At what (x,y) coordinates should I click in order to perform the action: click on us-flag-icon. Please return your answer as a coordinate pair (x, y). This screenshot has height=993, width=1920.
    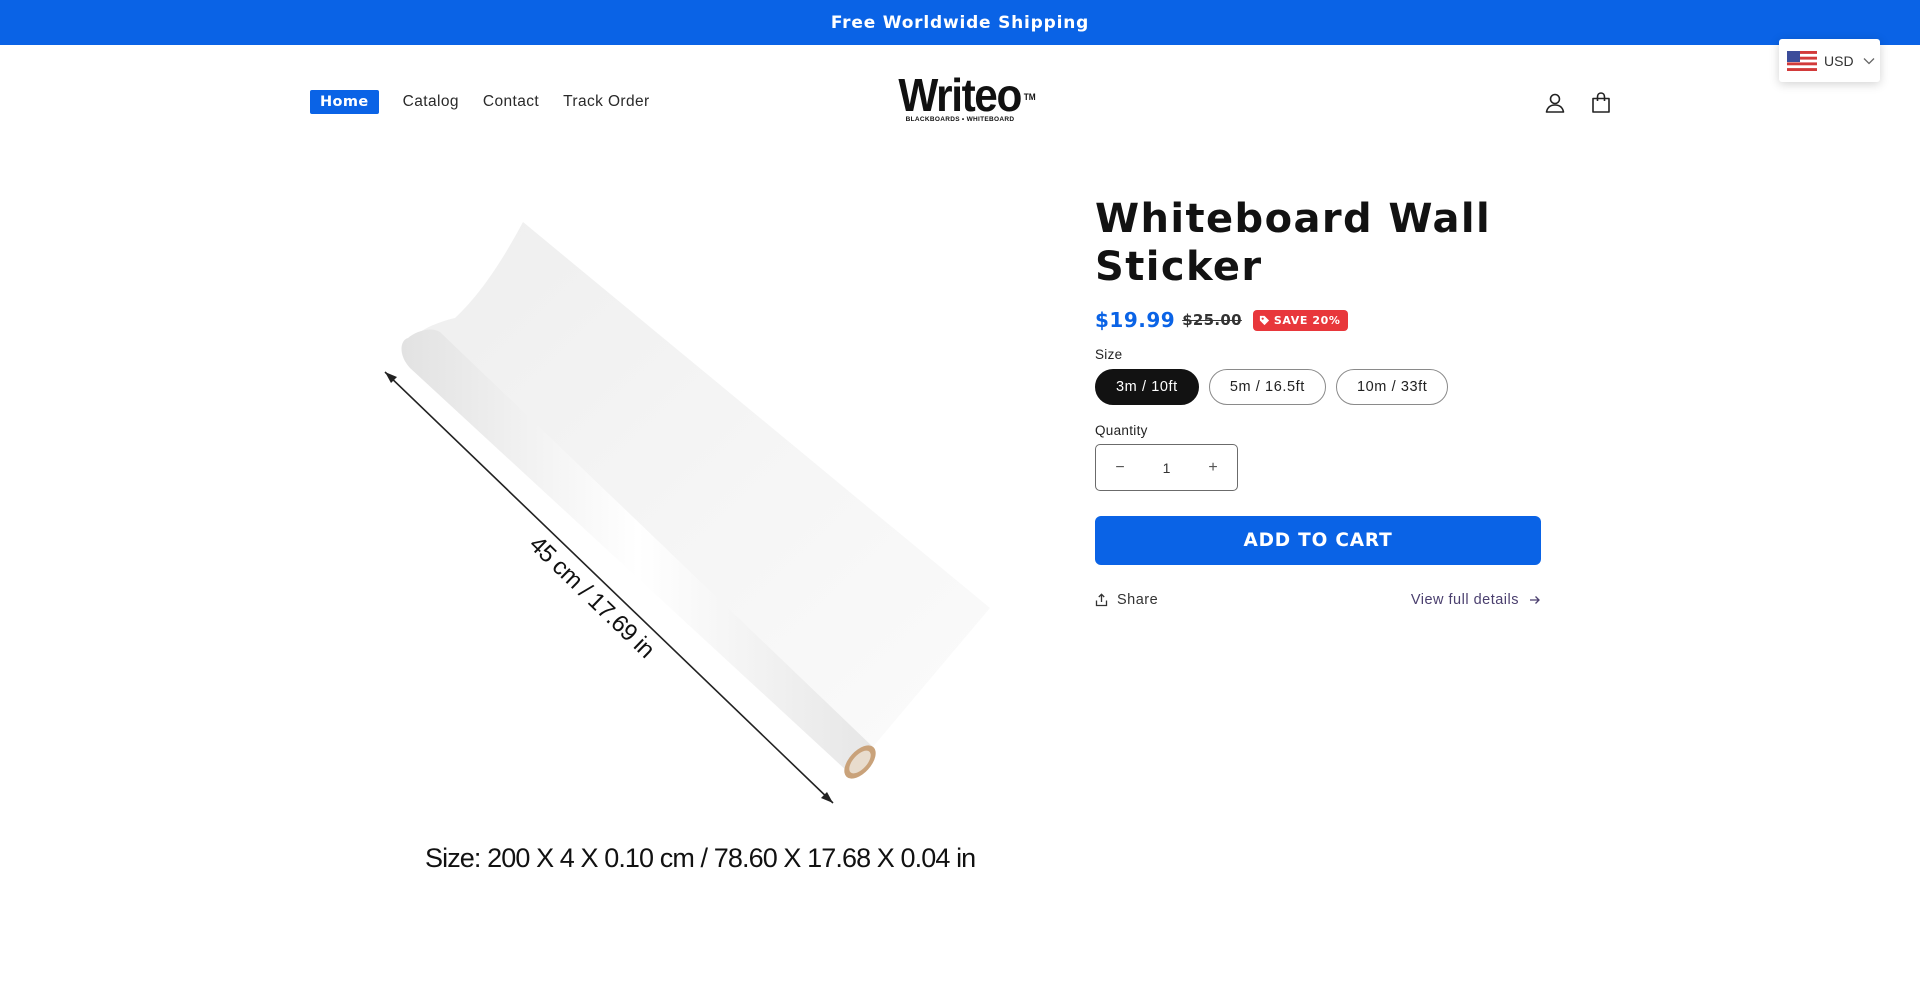
    Looking at the image, I should click on (1802, 60).